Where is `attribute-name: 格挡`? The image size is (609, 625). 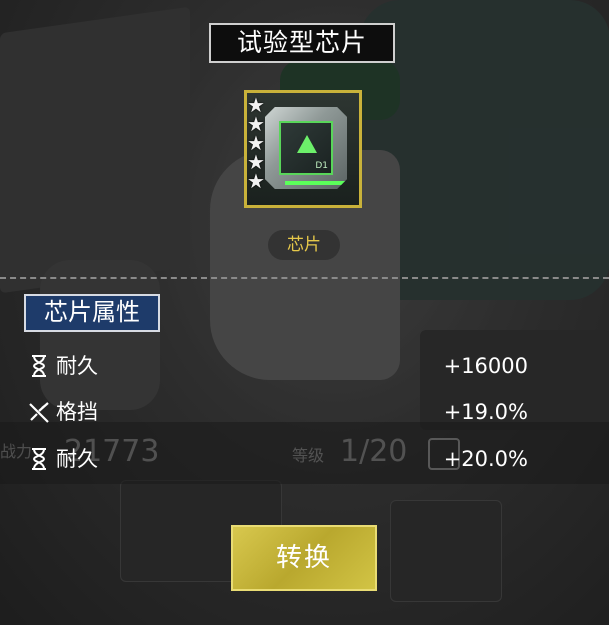 attribute-name: 格挡 is located at coordinates (77, 412).